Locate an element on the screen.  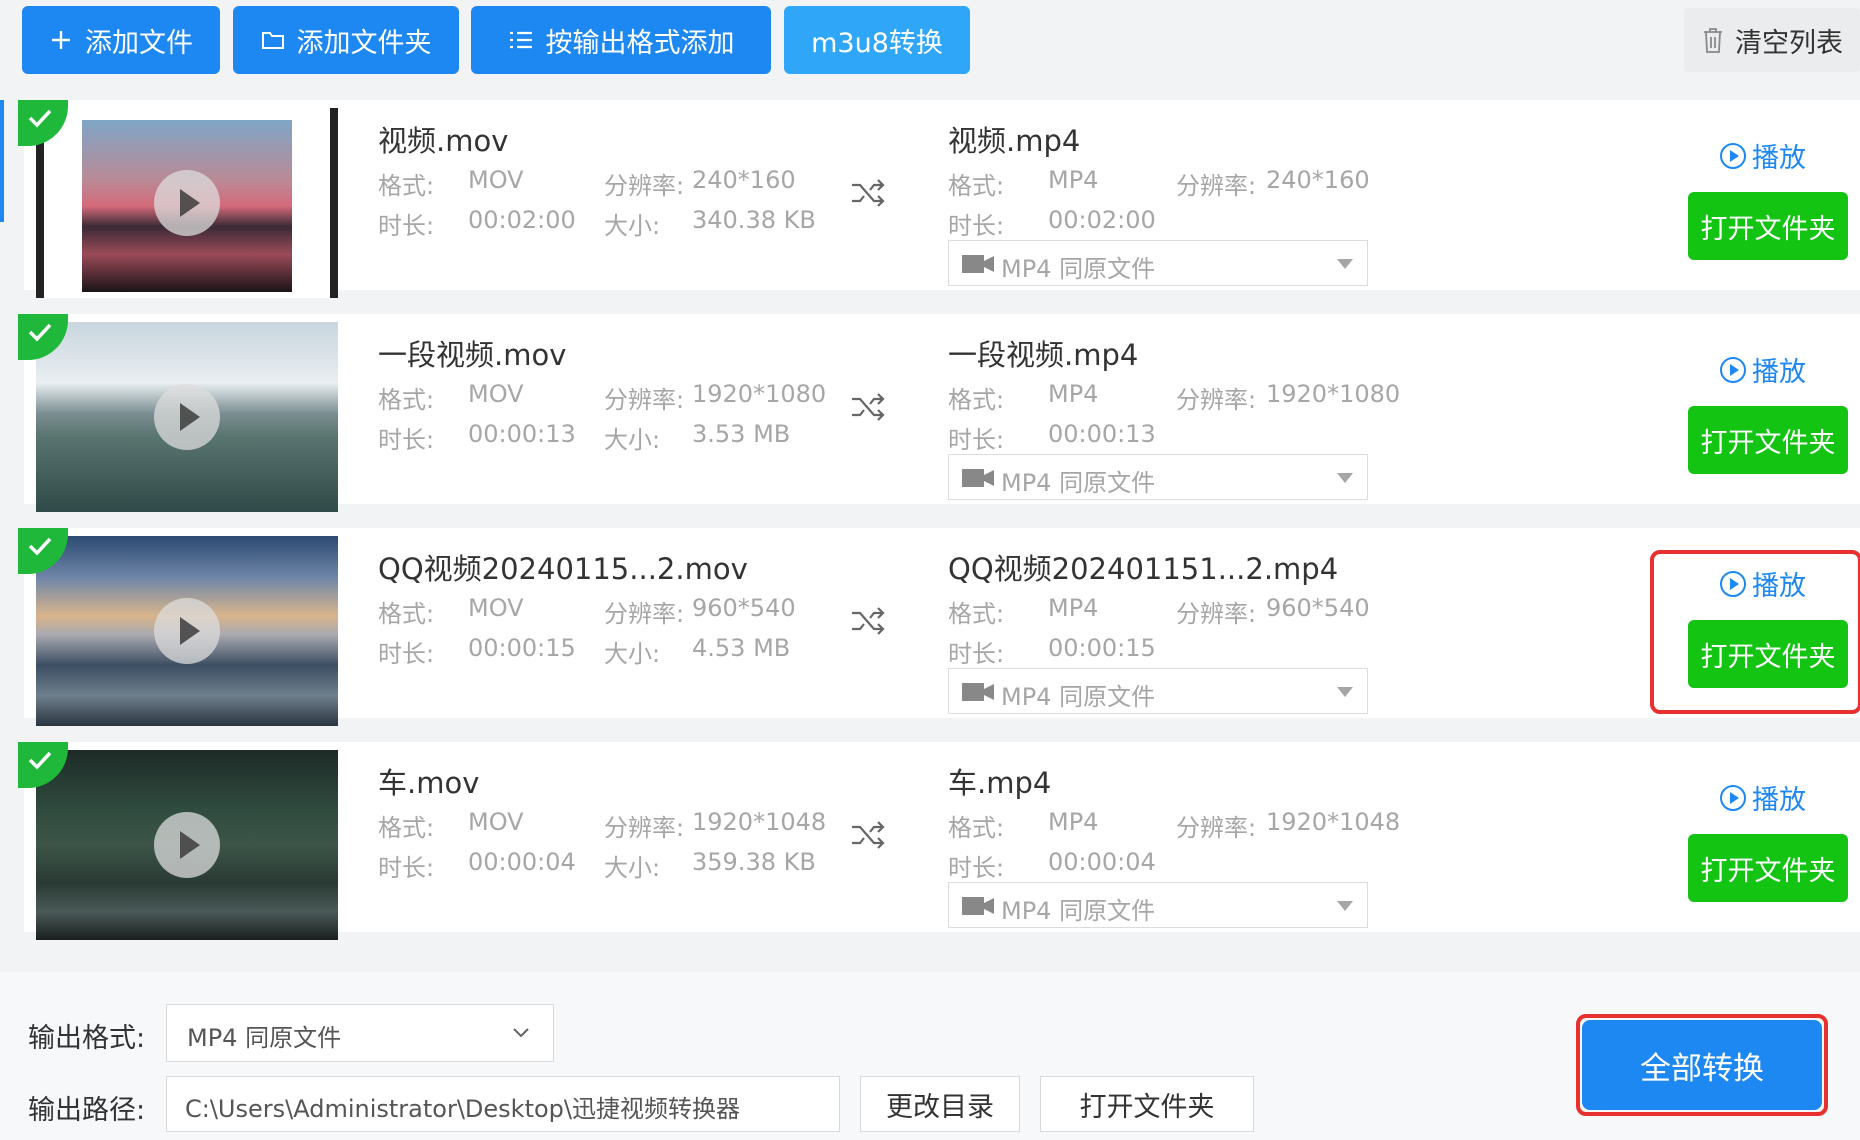
trash-icon is located at coordinates (1713, 40).